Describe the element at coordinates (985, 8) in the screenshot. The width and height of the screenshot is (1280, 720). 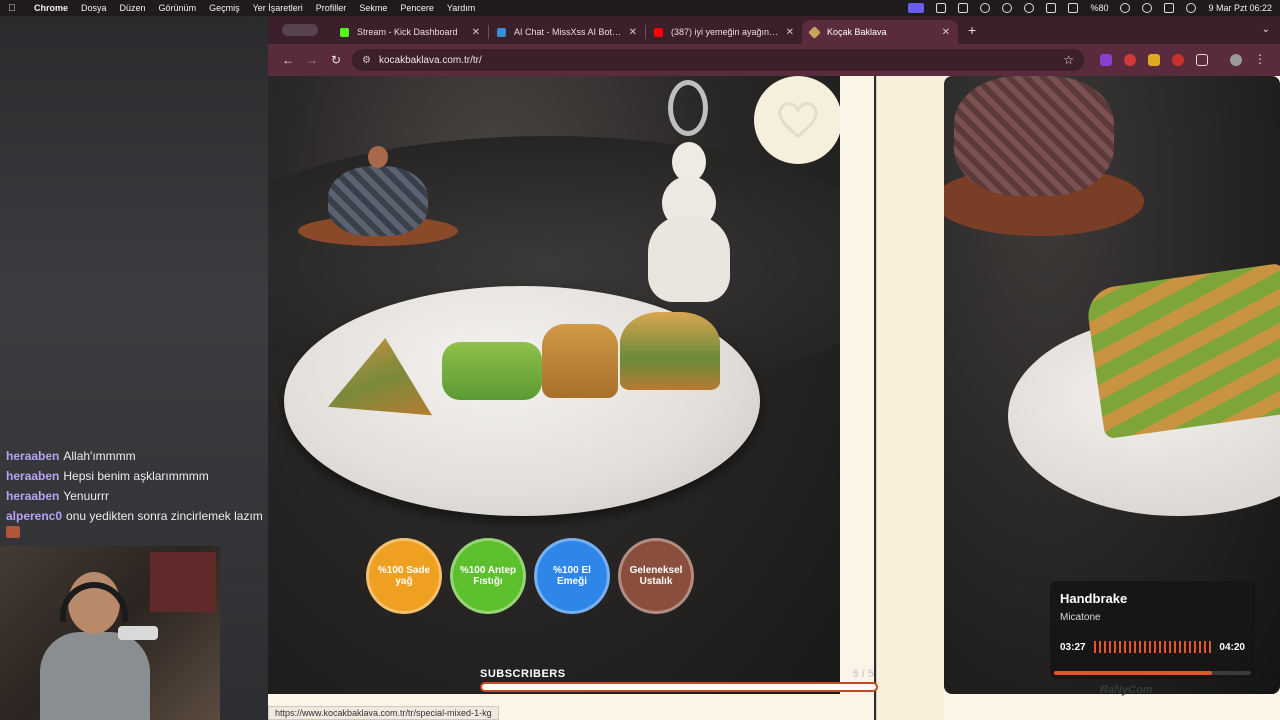
I see `cursor-icon` at that location.